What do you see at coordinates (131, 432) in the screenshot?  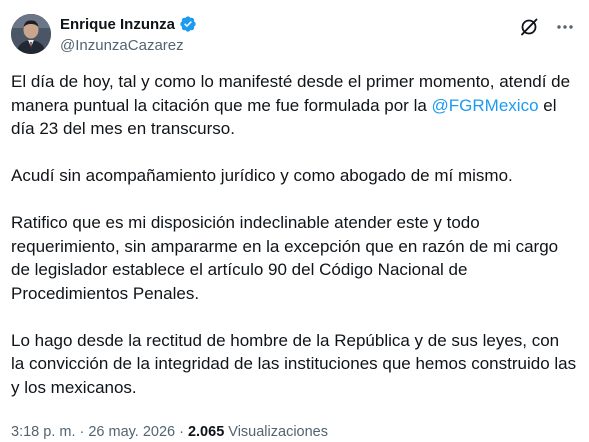 I see `tweet-date: 26 may. 2026` at bounding box center [131, 432].